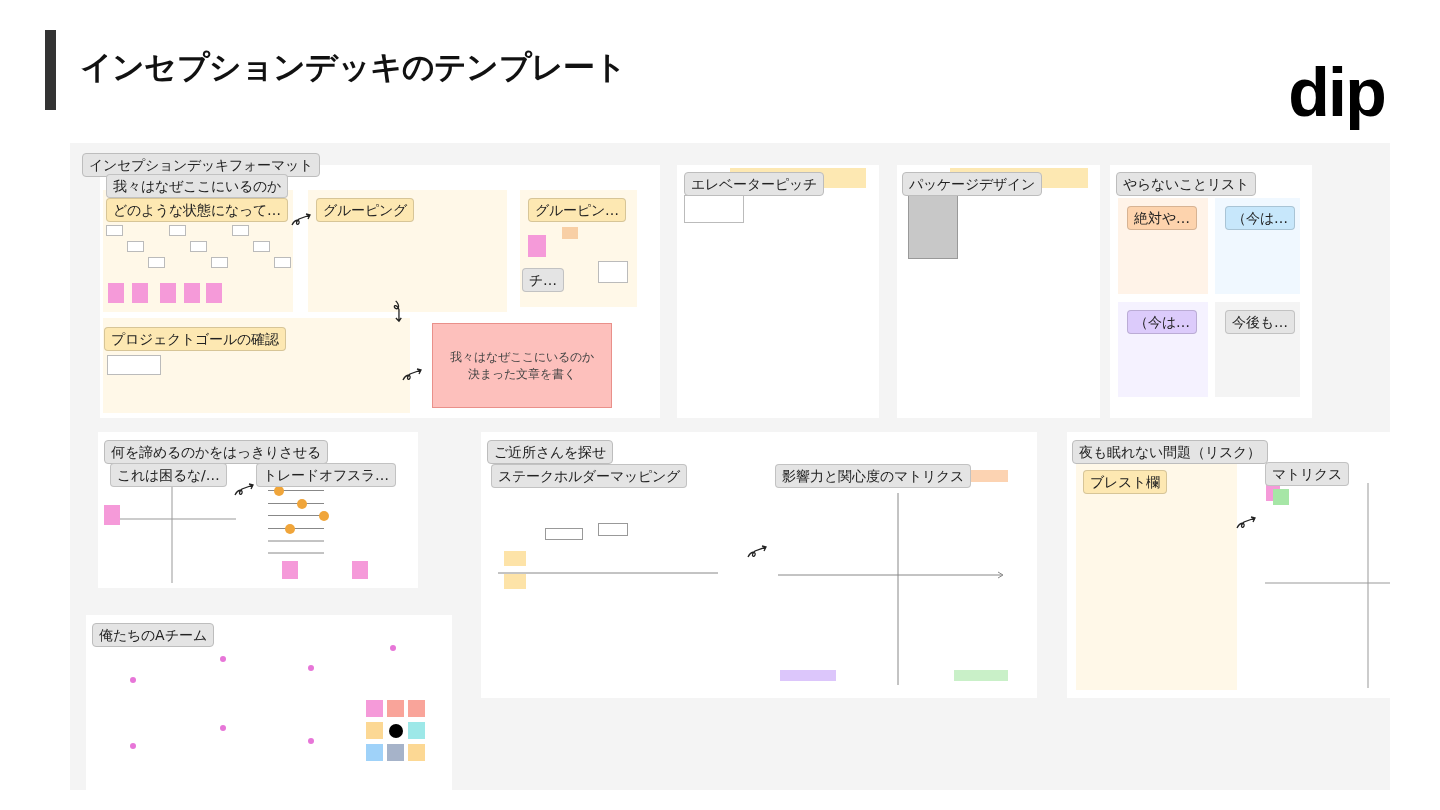 This screenshot has width=1440, height=810. Describe the element at coordinates (754, 184) in the screenshot. I see `frame-title: エレベーターピッチ` at that location.